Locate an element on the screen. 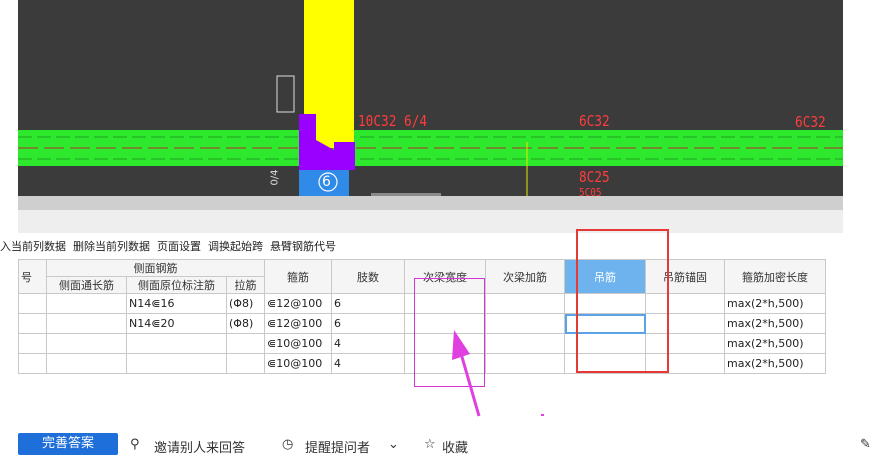  header-legs: 肢数 is located at coordinates (368, 276).